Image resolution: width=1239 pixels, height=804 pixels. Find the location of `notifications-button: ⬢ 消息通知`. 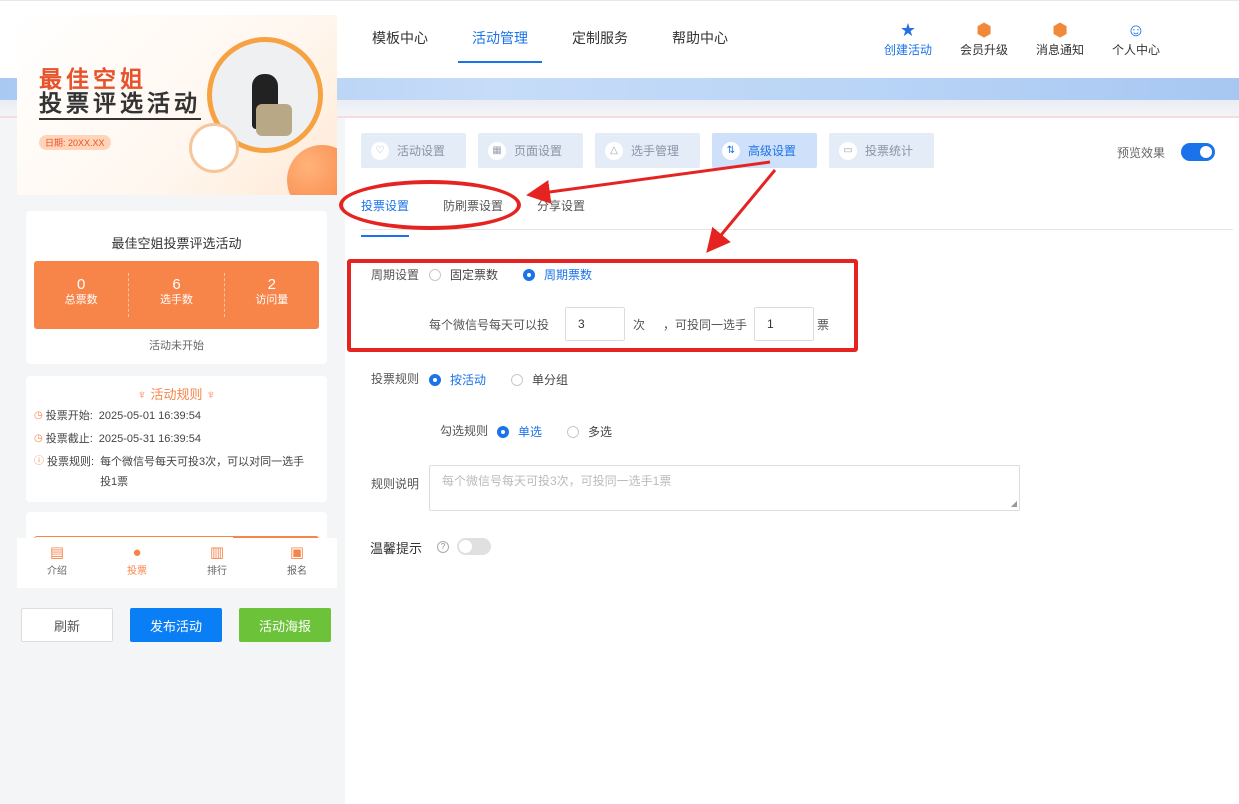

notifications-button: ⬢ 消息通知 is located at coordinates (1060, 38).